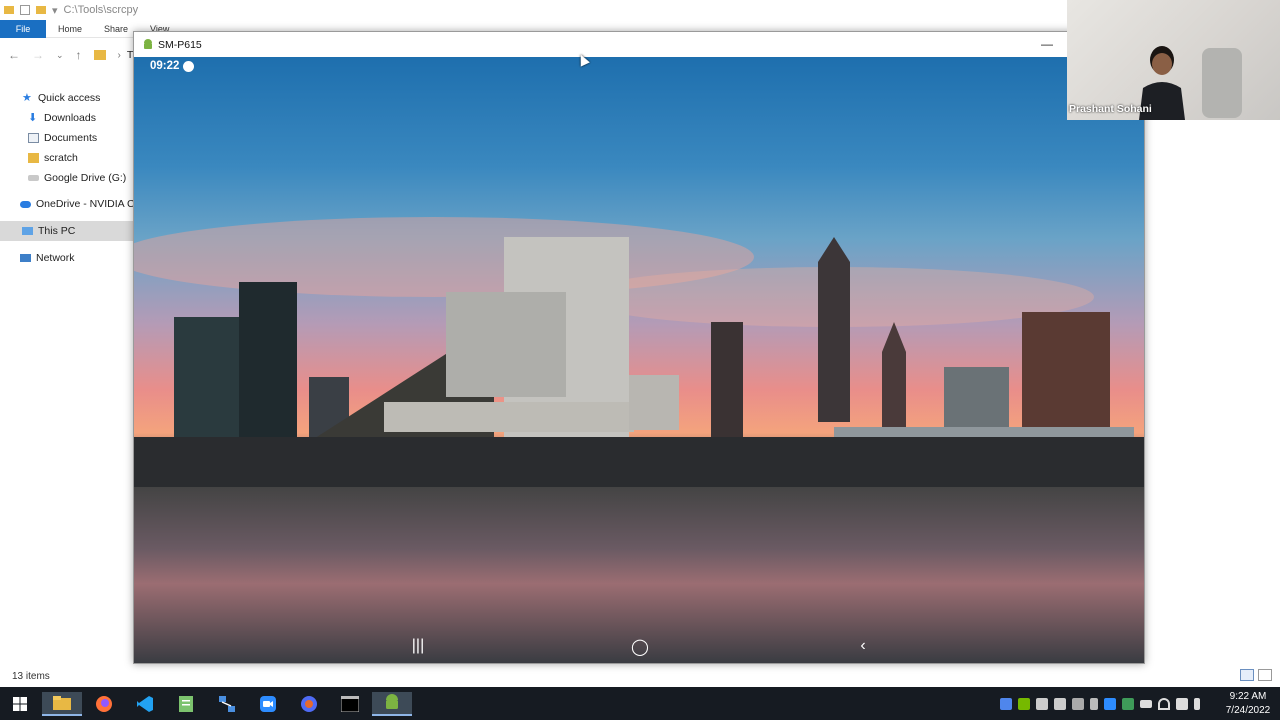 The width and height of the screenshot is (1280, 720). I want to click on properties-icon, so click(25, 10).